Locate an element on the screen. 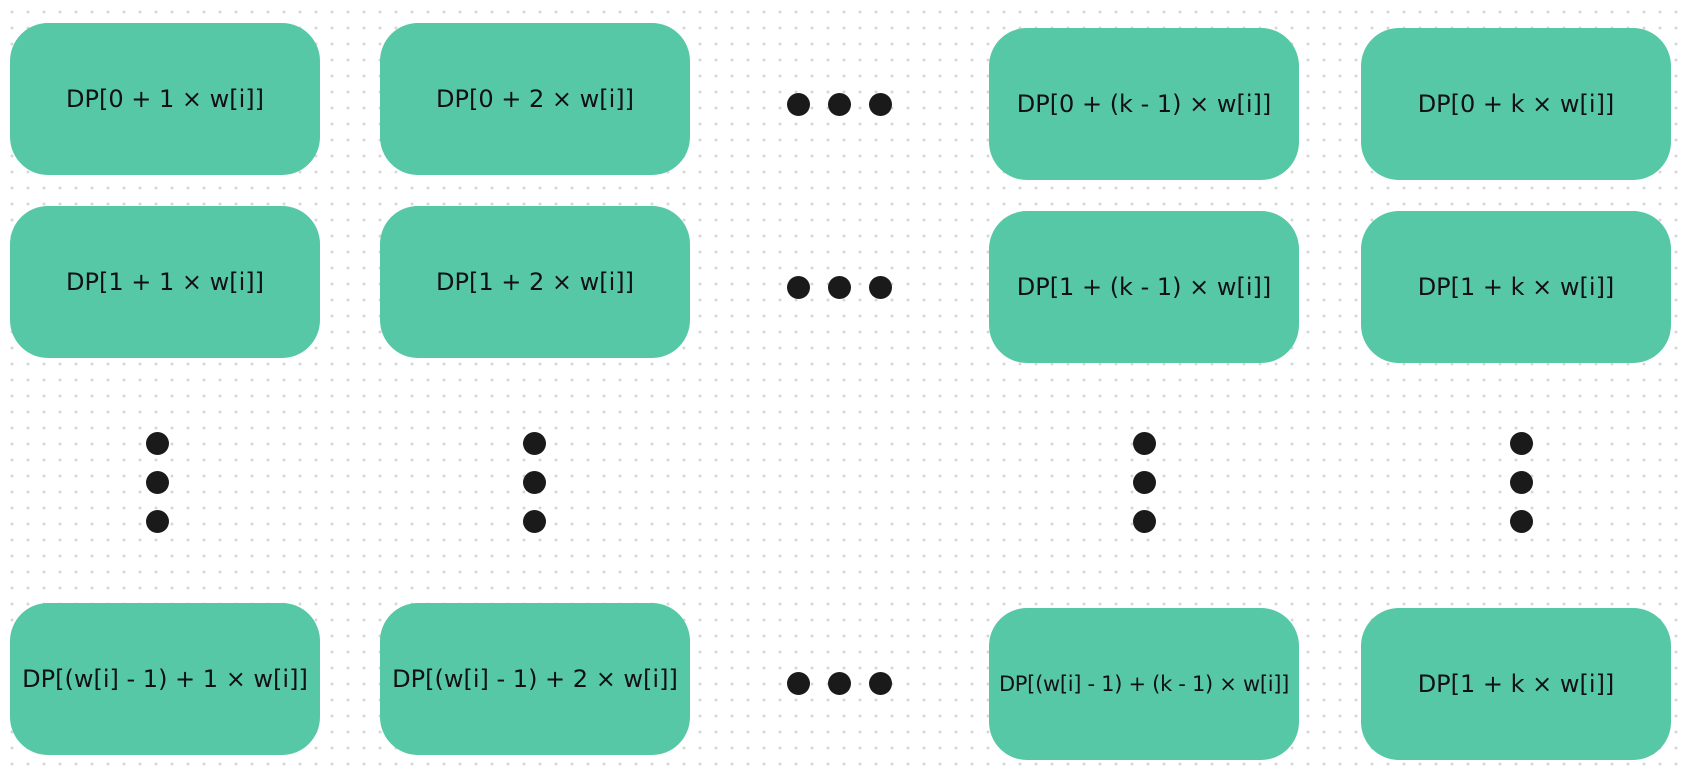 This screenshot has height=774, width=1683. ellipsis-vertical-col3 is located at coordinates (1144, 482).